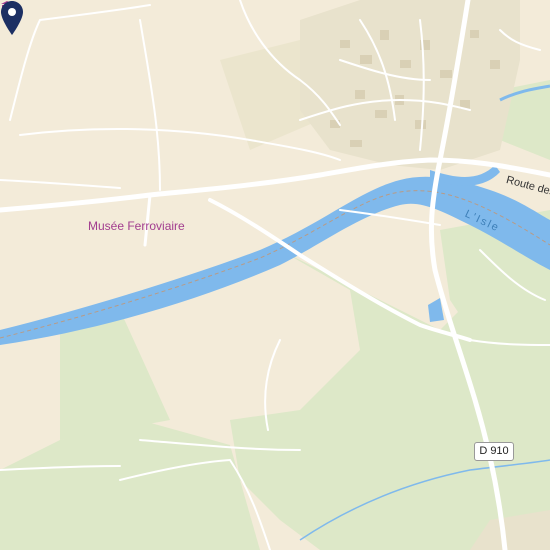  I want to click on map-pin-icon, so click(12, 18).